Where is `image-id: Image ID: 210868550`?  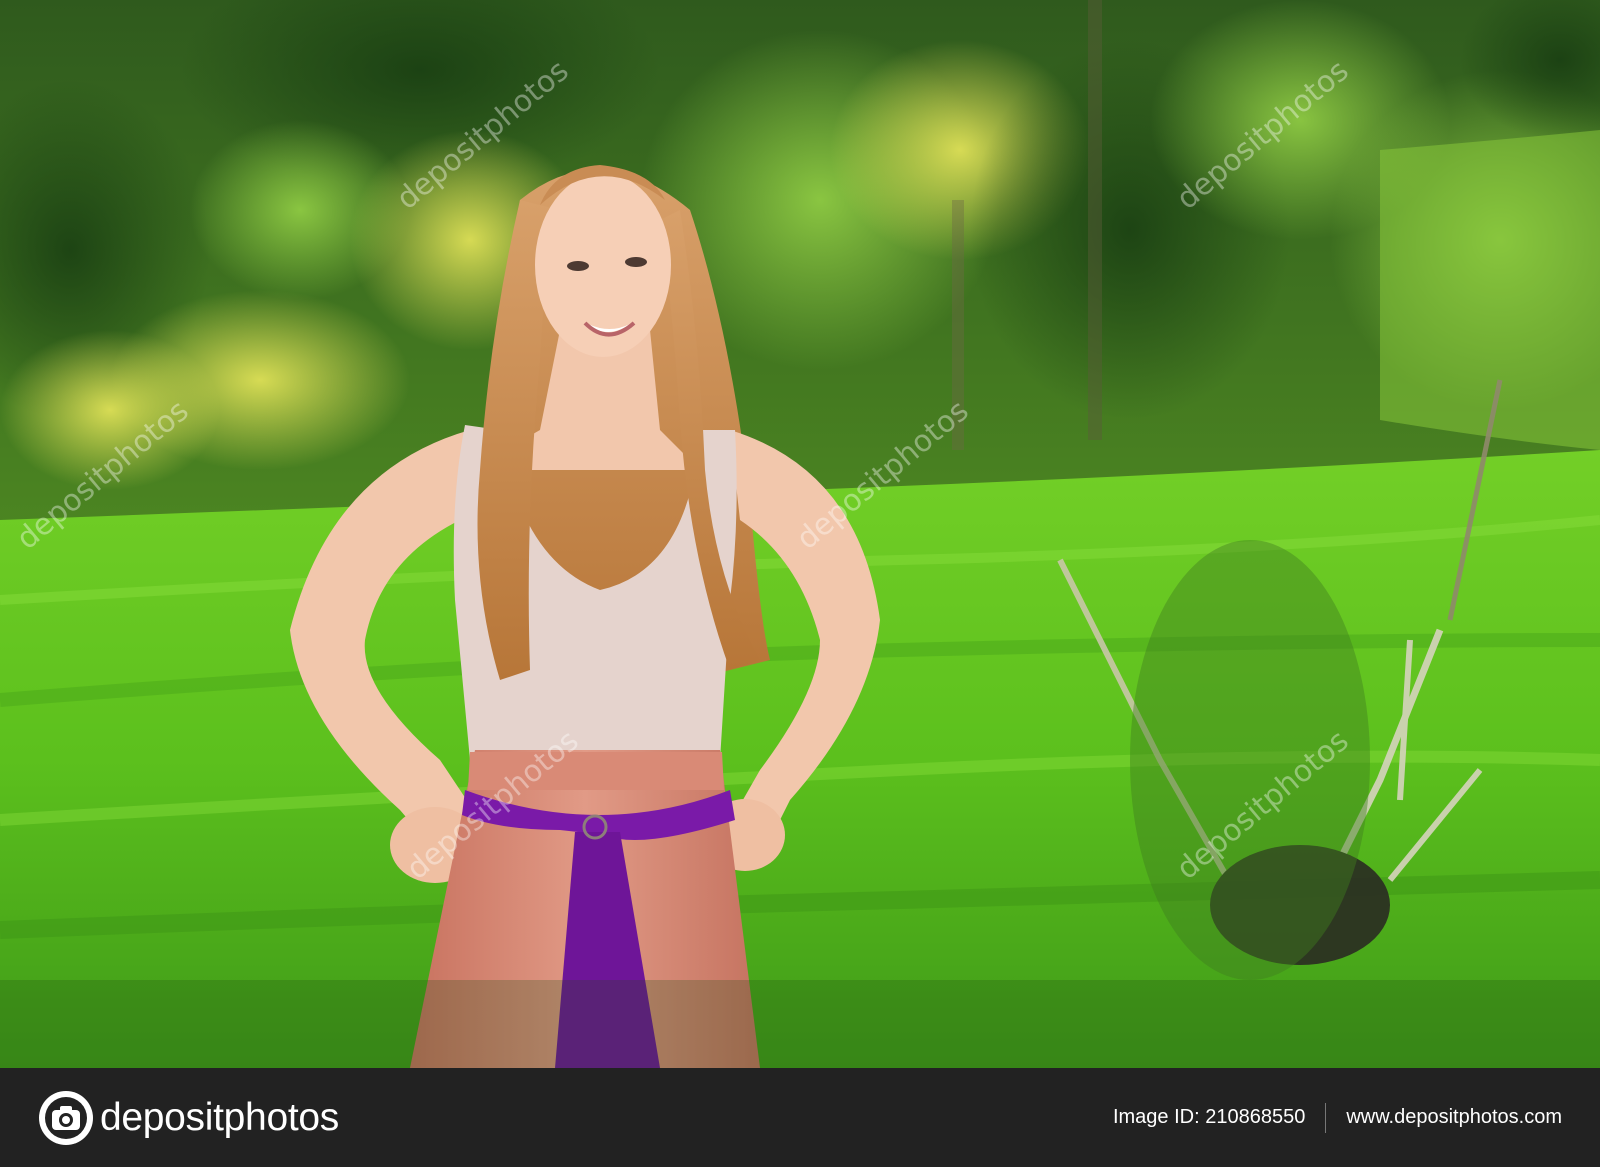
image-id: Image ID: 210868550 is located at coordinates (1209, 1117).